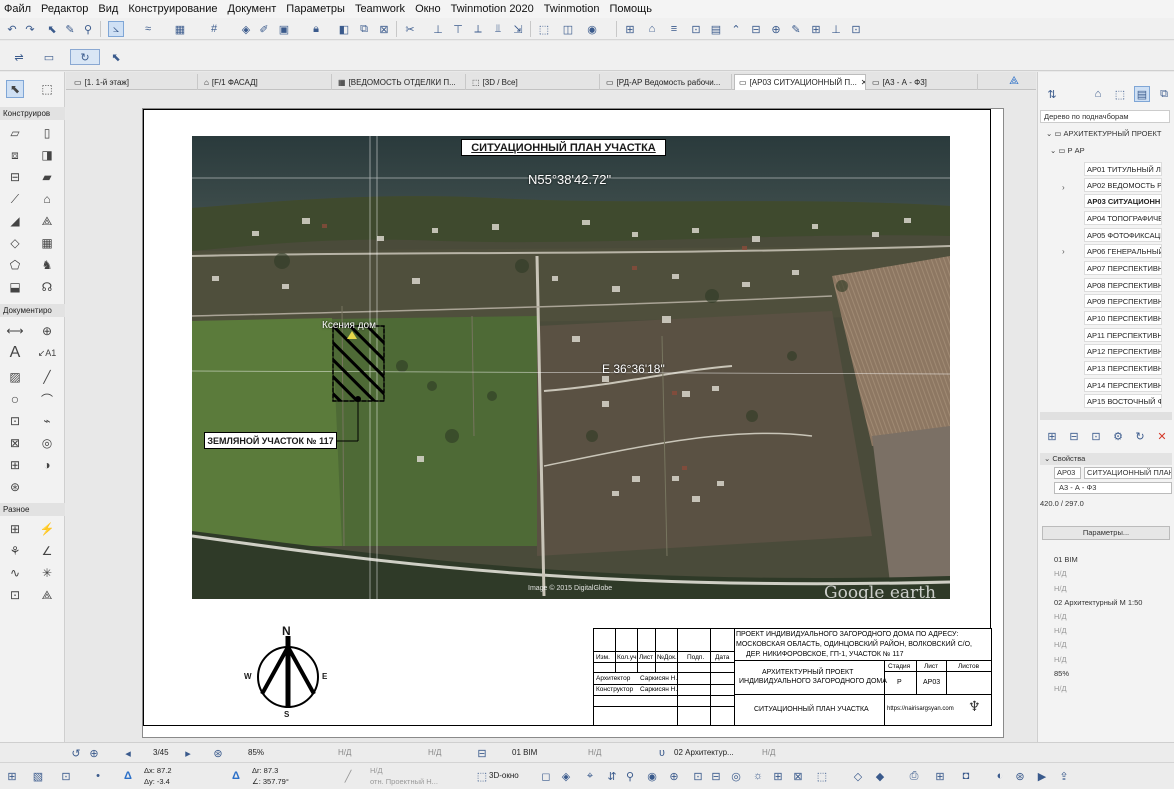 Image resolution: width=1174 pixels, height=789 pixels. What do you see at coordinates (64, 9) in the screenshot?
I see `menu-edit: Редактор` at bounding box center [64, 9].